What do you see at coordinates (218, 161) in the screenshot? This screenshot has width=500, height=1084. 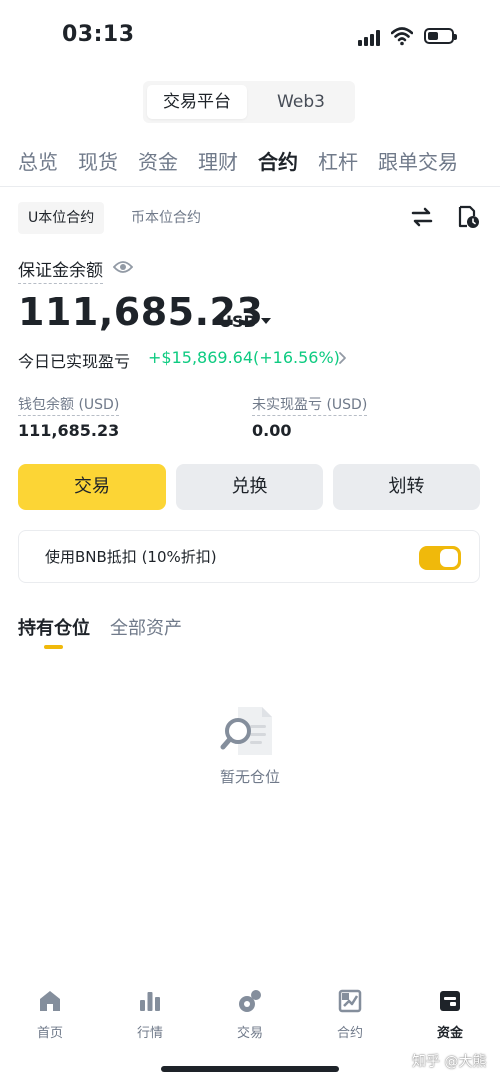 I see `tab-earn: 理财` at bounding box center [218, 161].